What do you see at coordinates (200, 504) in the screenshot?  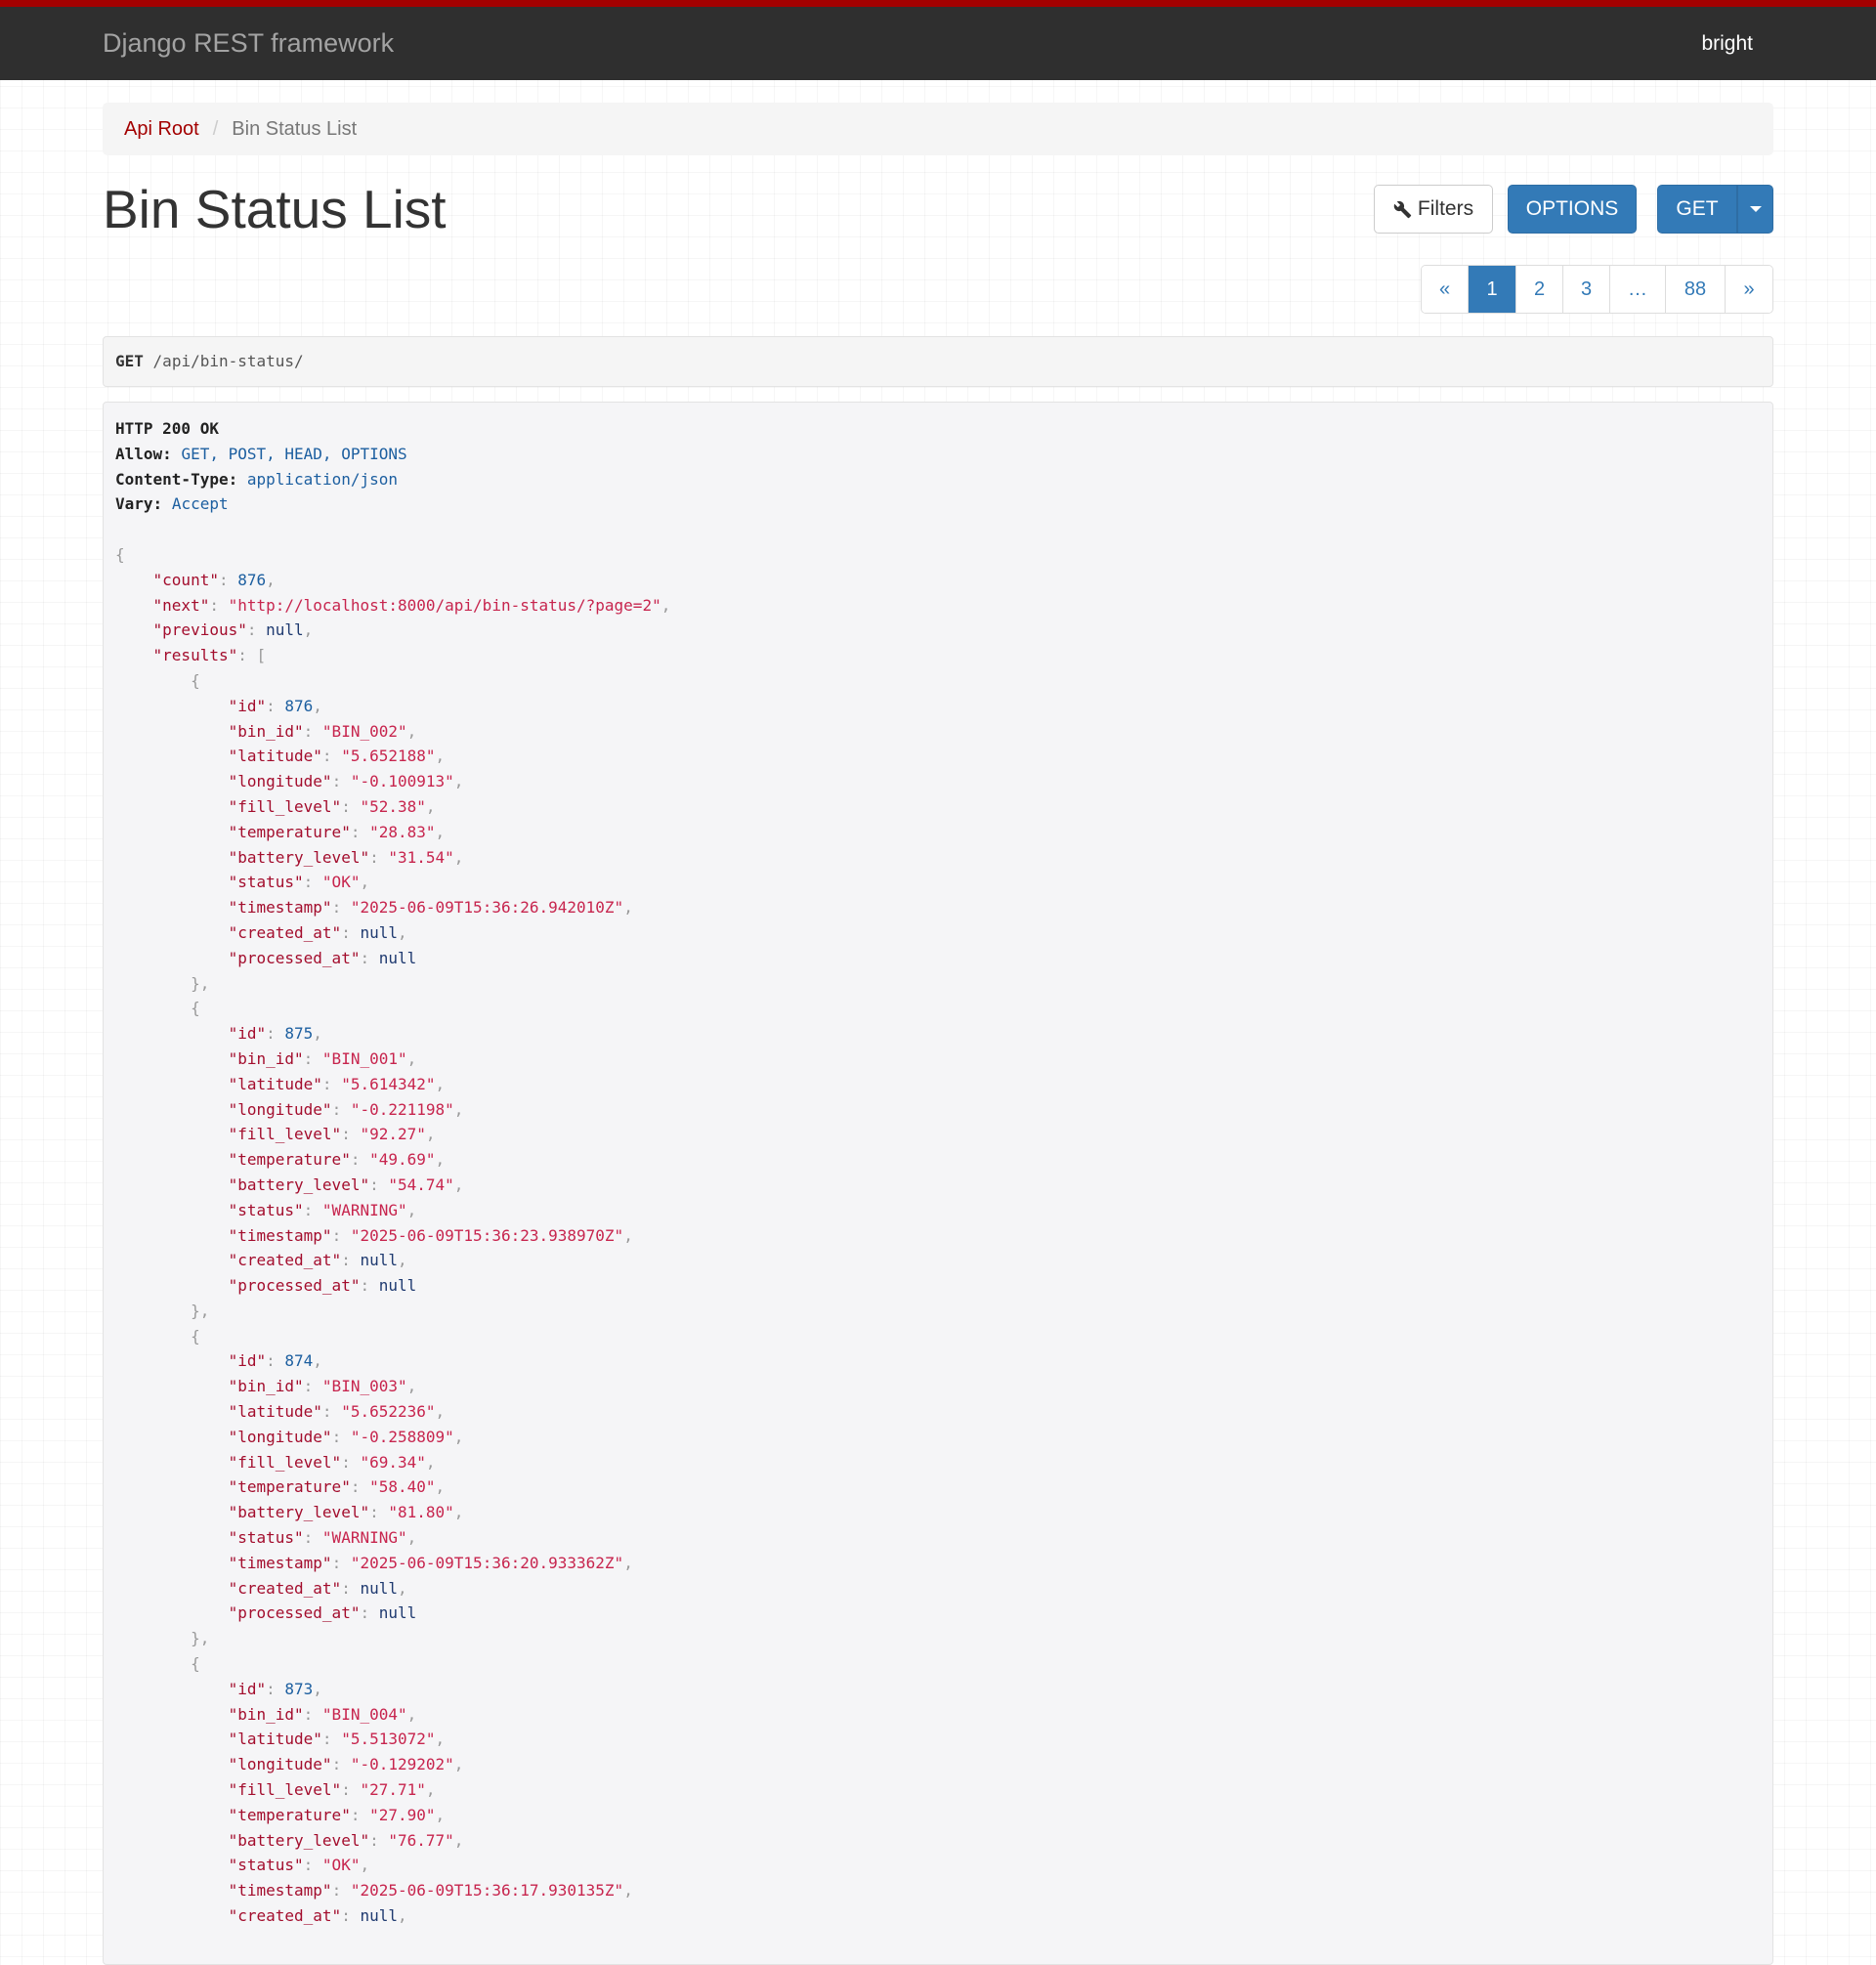 I see `vary-header-value: Accept` at bounding box center [200, 504].